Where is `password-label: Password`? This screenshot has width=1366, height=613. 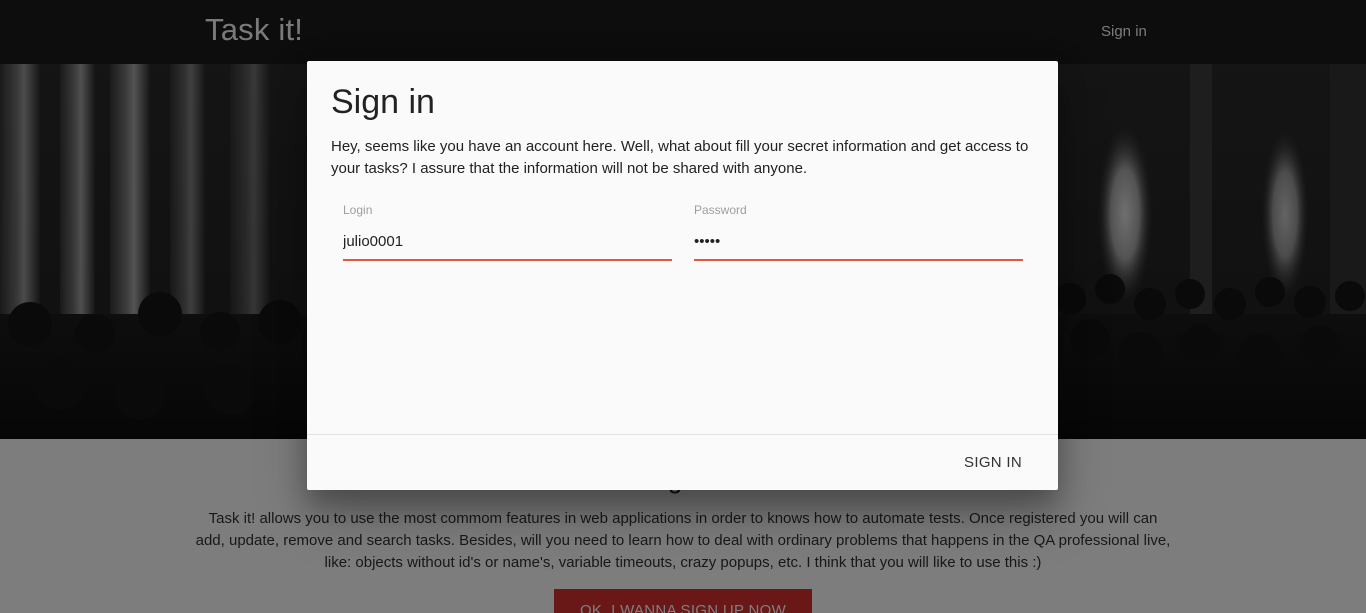
password-label: Password is located at coordinates (720, 210).